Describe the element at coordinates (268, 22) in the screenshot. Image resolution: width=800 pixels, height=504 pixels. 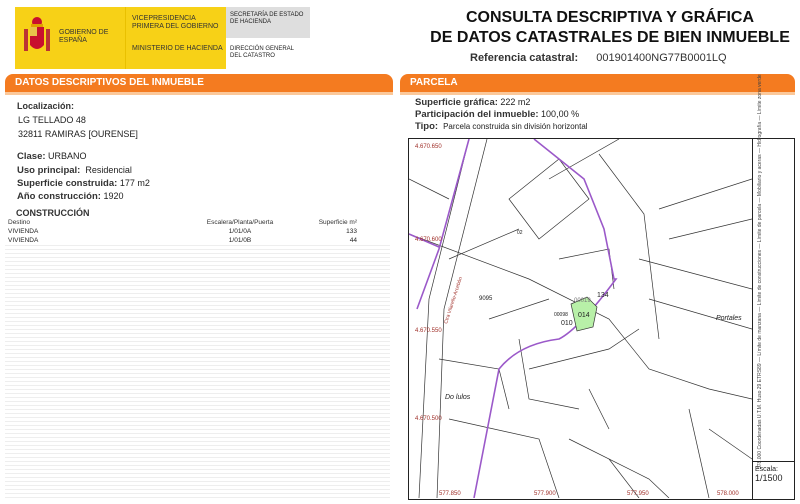
I see `secretaria-text: SECRETARÍA DE ESTADO DE HACIENDA` at that location.